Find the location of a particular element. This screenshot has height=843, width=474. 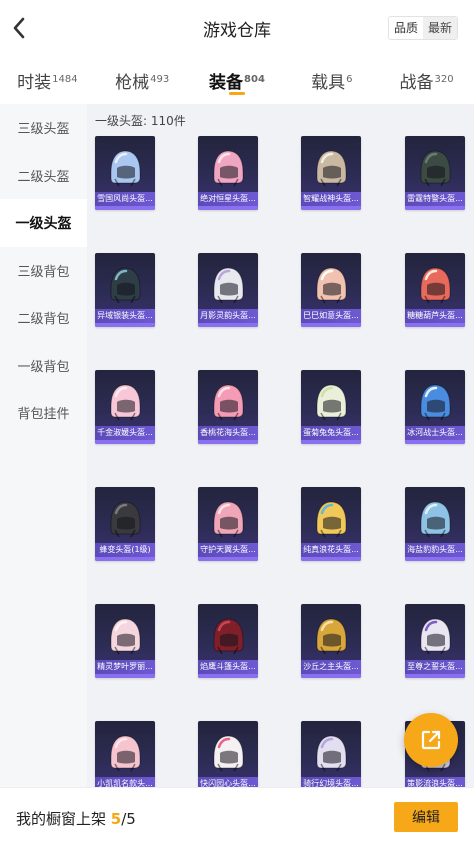

sort-latest-button: 最新 is located at coordinates (439, 28).